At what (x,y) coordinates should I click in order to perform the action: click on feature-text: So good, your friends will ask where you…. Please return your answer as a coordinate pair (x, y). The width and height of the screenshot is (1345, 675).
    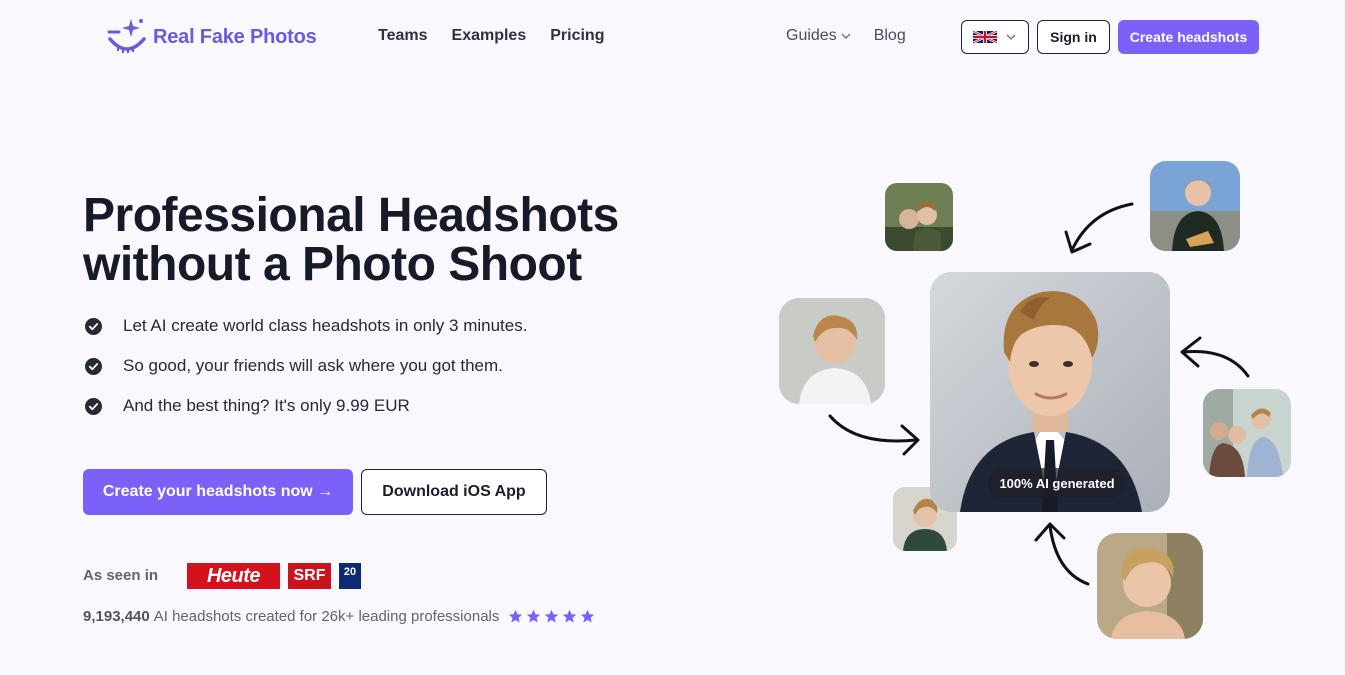
    Looking at the image, I should click on (313, 365).